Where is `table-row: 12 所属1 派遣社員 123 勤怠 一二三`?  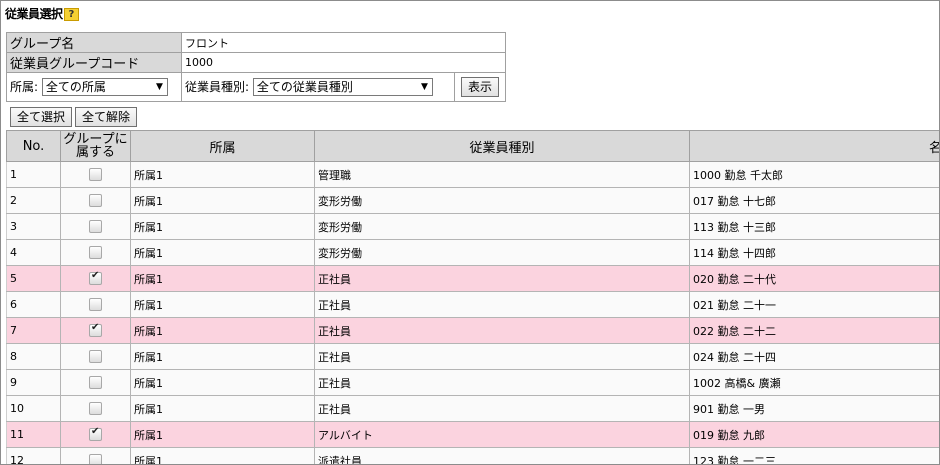 table-row: 12 所属1 派遣社員 123 勤怠 一二三 is located at coordinates (472, 455).